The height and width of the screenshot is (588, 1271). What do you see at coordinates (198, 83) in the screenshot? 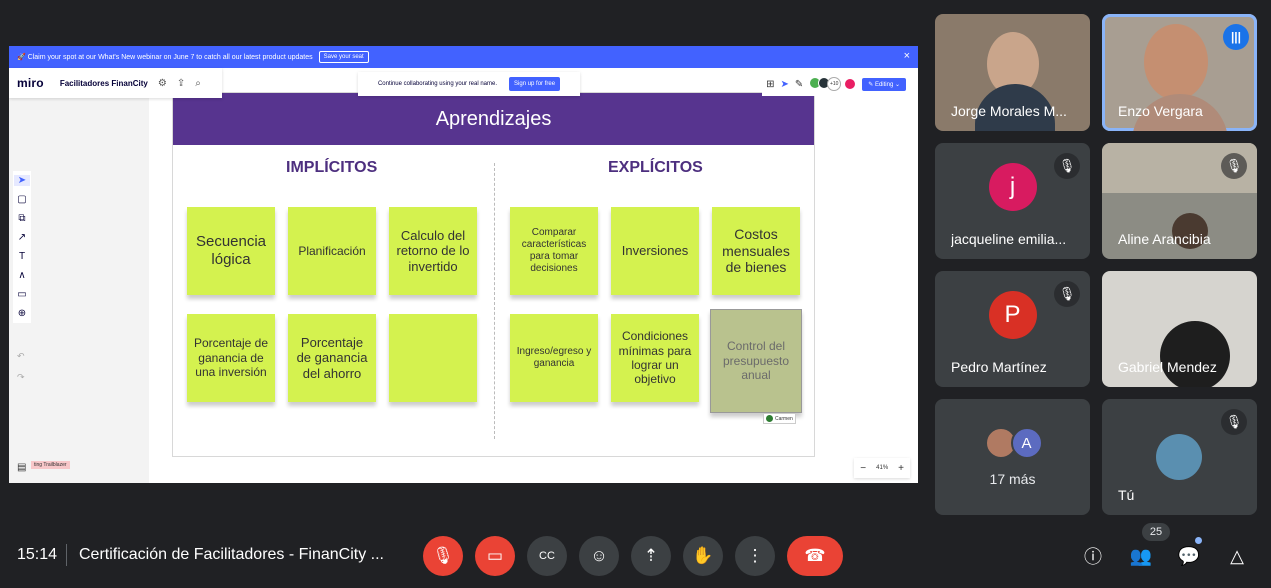
I see `search-icon: ⌕` at bounding box center [198, 83].